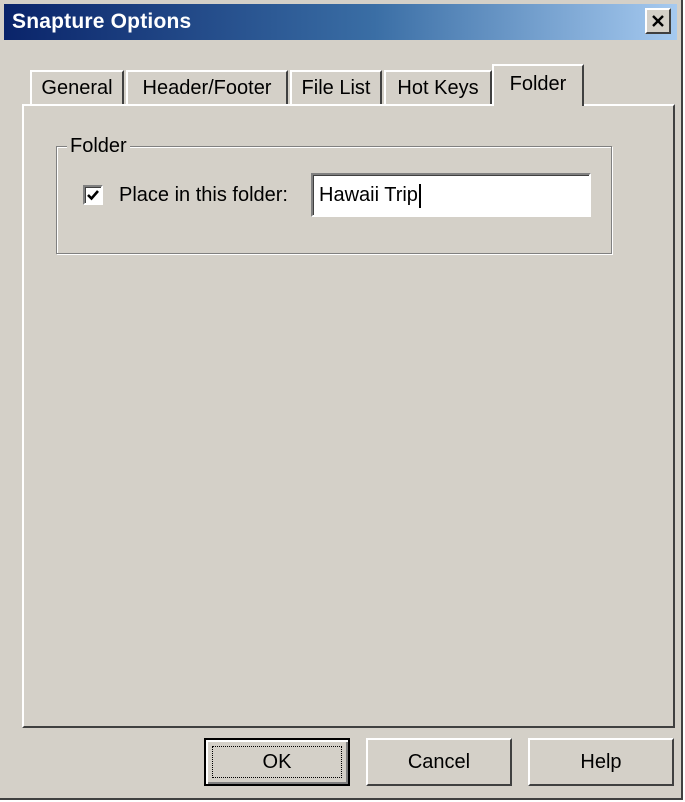  What do you see at coordinates (203, 195) in the screenshot?
I see `place-in-folder-label: Place in this folder:` at bounding box center [203, 195].